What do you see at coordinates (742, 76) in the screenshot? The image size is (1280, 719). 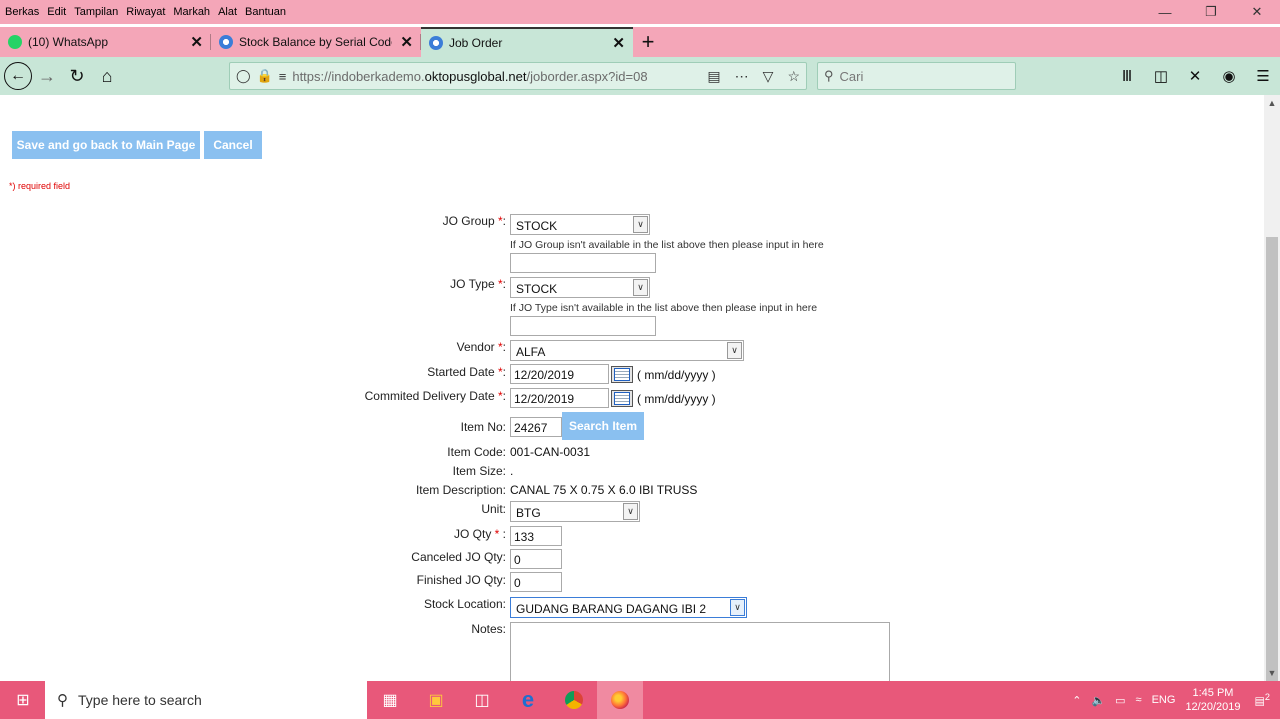 I see `page-actions-icon: ⋯` at bounding box center [742, 76].